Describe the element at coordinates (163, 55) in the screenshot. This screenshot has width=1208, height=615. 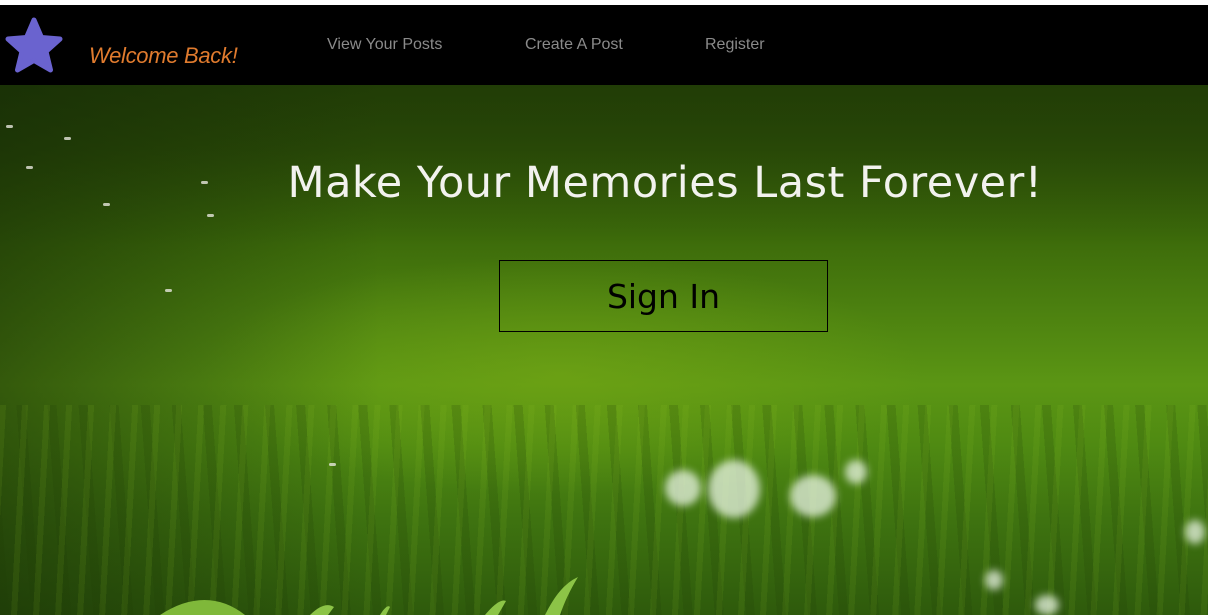
I see `welcome-message: Welcome Back!` at that location.